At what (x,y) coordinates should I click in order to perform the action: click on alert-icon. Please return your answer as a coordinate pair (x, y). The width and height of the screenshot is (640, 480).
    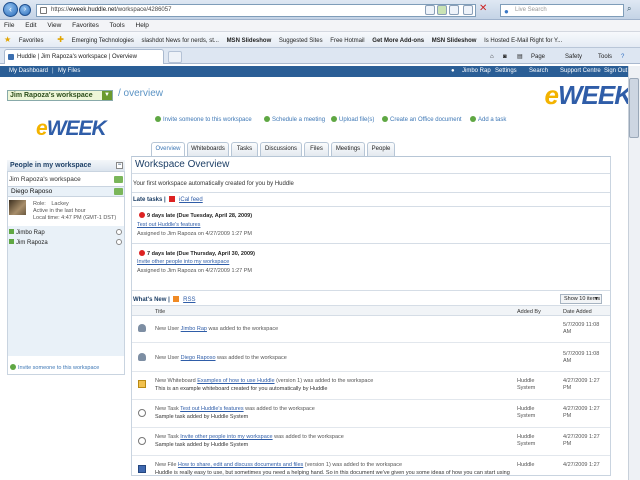
    Looking at the image, I should click on (142, 215).